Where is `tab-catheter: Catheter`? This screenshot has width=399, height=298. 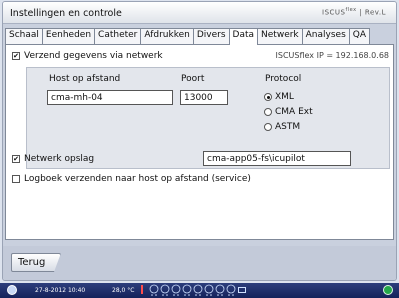 tab-catheter: Catheter is located at coordinates (118, 36).